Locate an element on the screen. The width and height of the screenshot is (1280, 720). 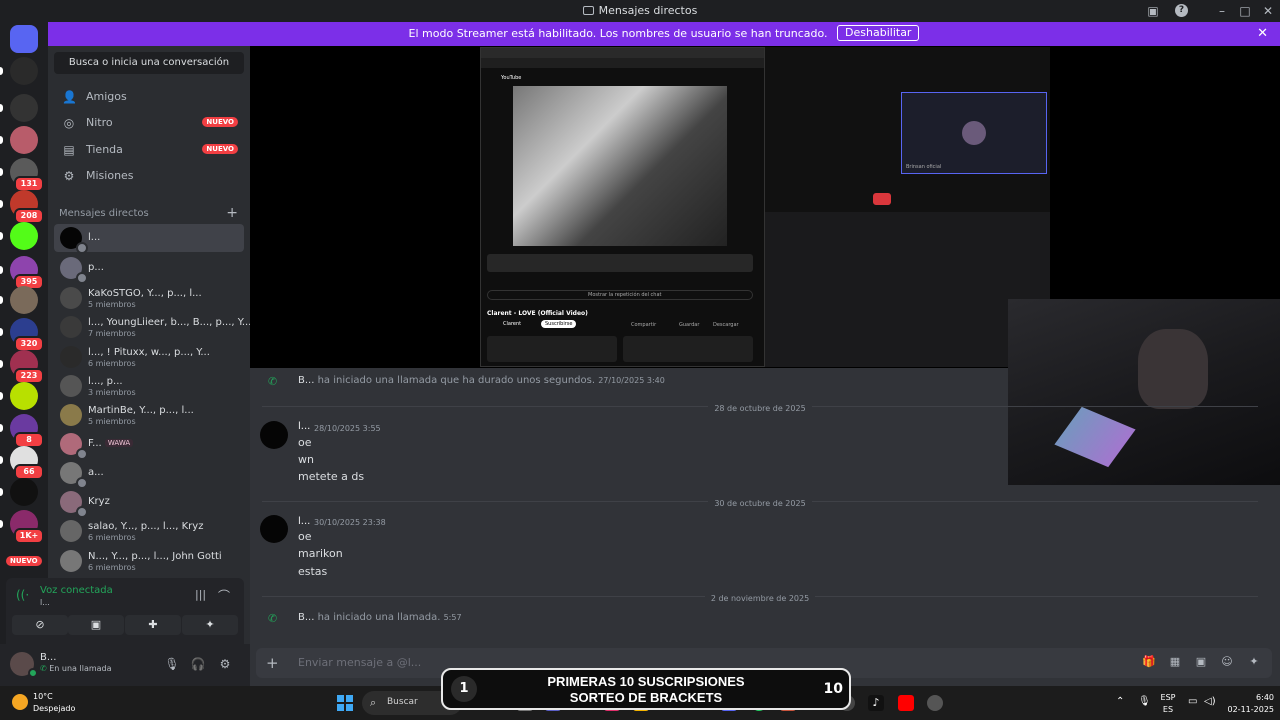
tiktok-icon: ♪ is located at coordinates (876, 703).